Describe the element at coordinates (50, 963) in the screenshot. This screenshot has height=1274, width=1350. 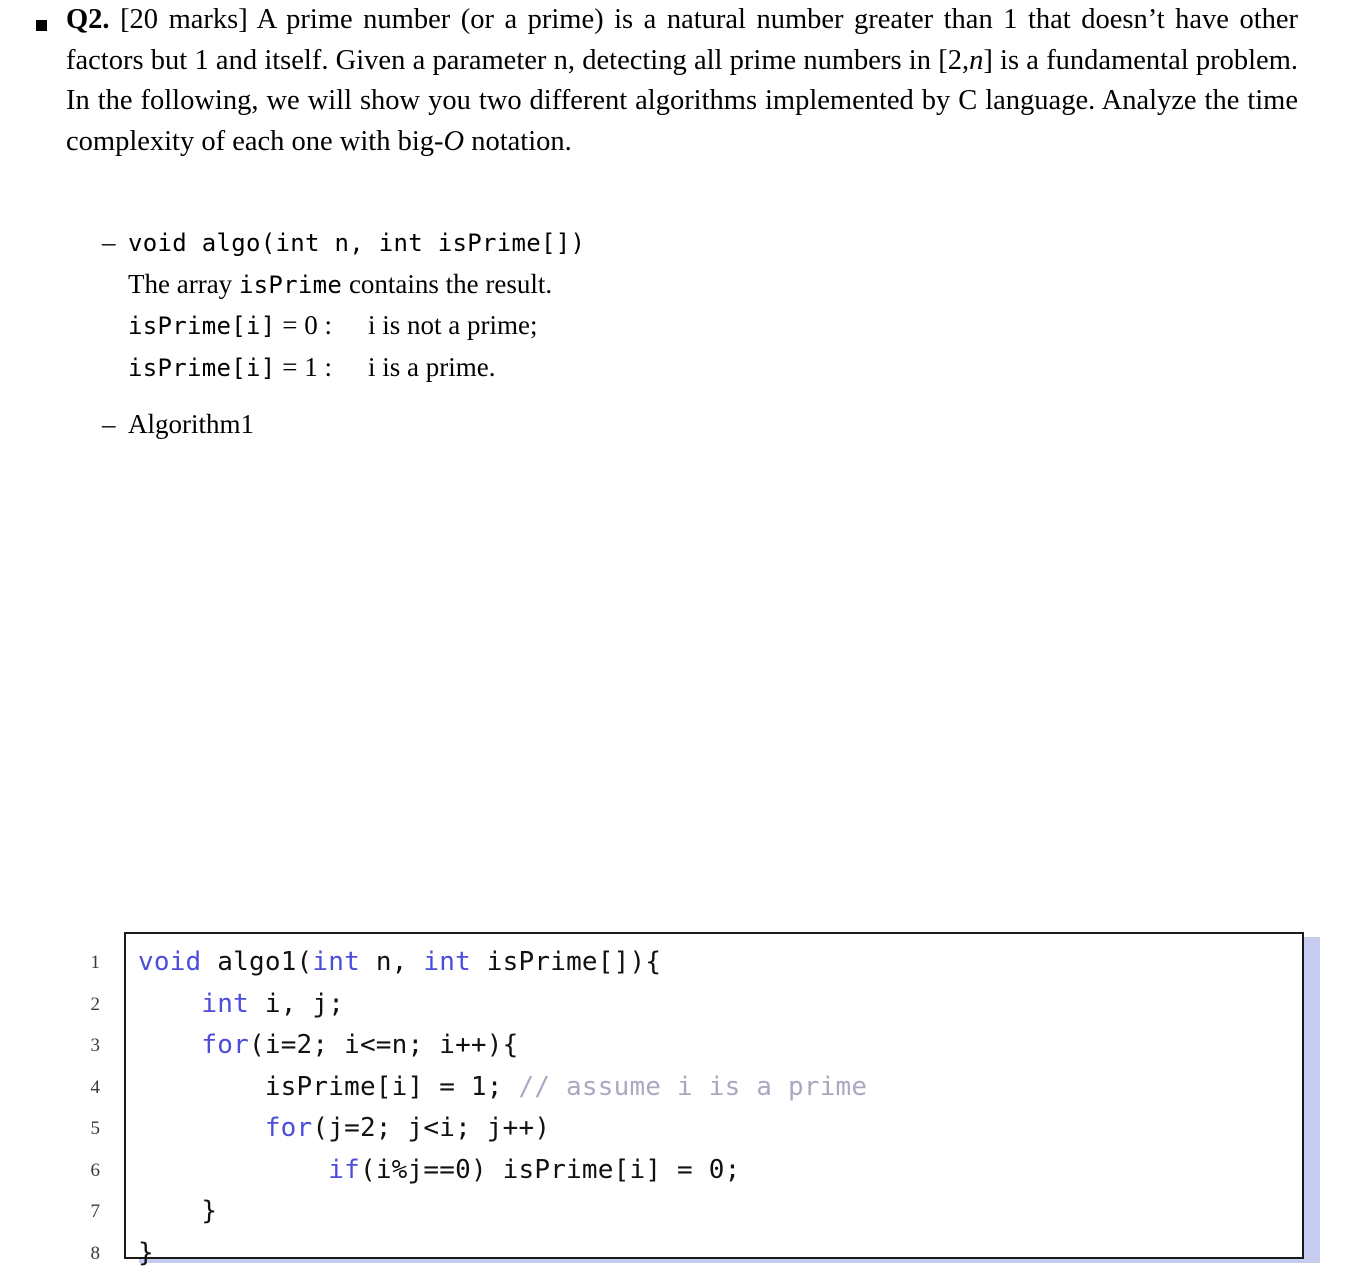
I see `line-number: 1` at that location.